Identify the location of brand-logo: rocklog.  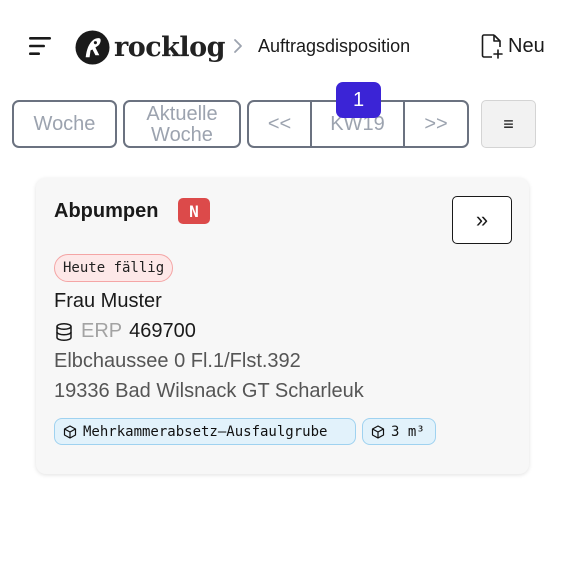
(150, 47).